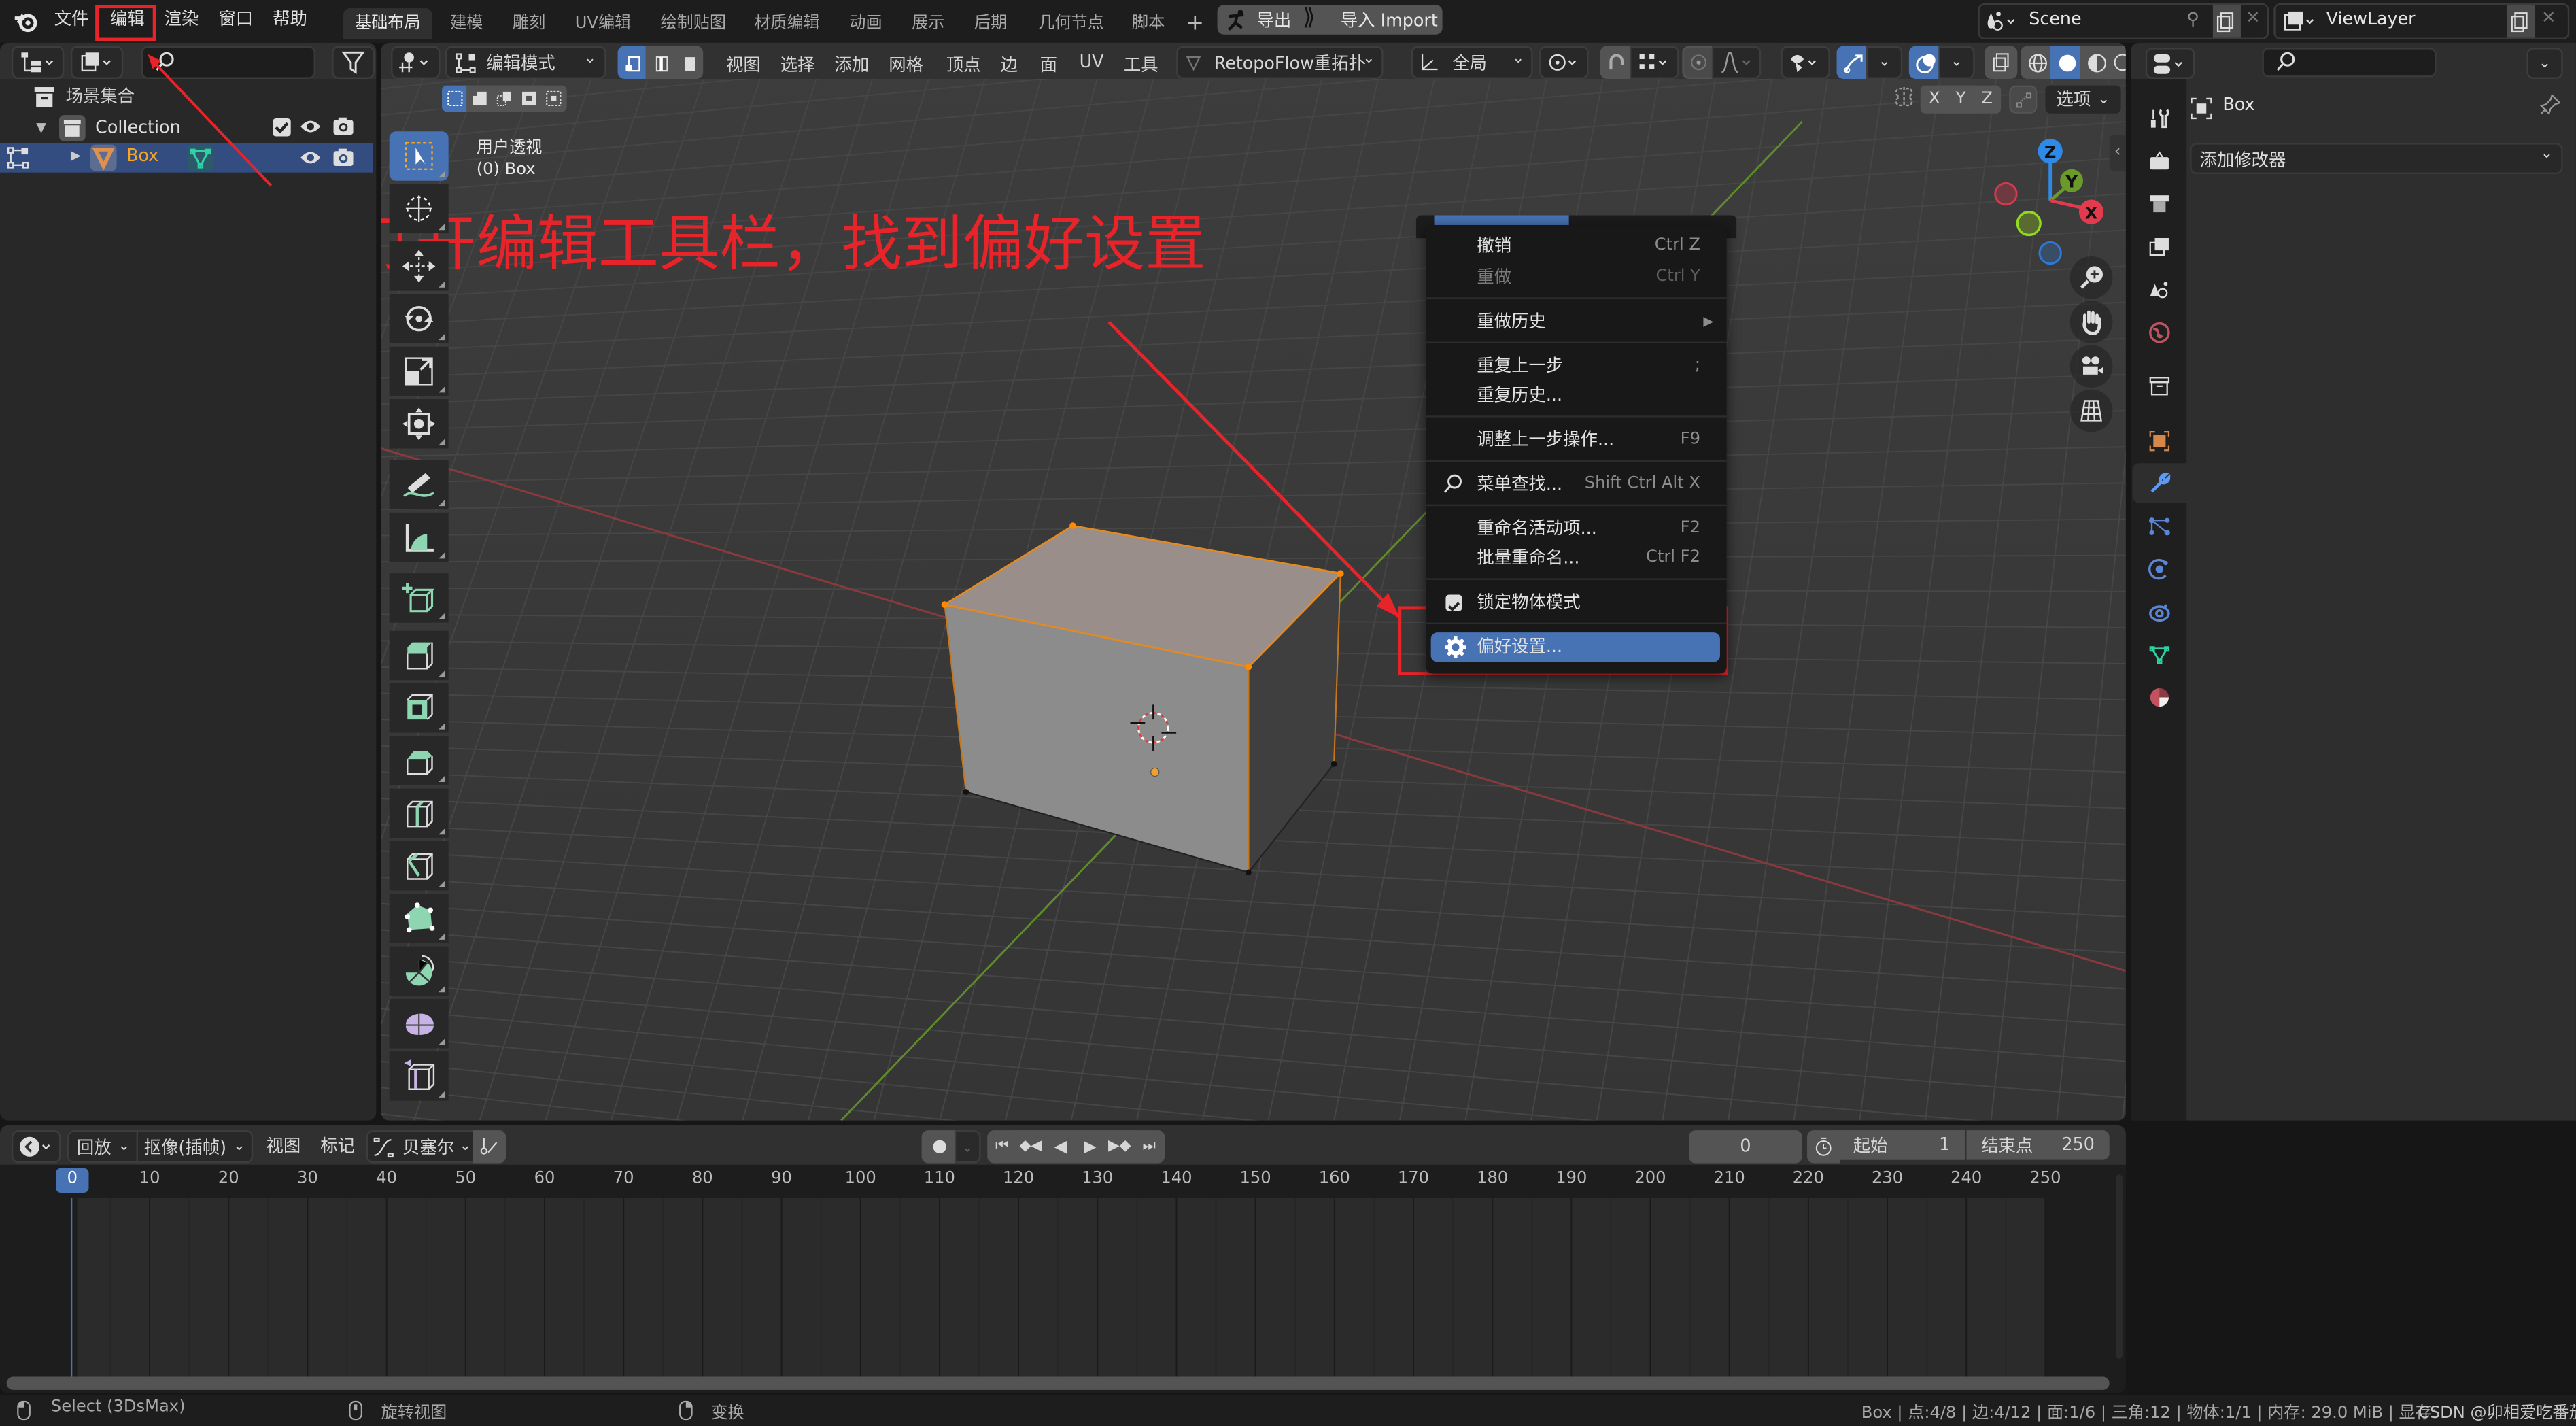  What do you see at coordinates (204, 127) in the screenshot?
I see `collection-row: ▼ Collection` at bounding box center [204, 127].